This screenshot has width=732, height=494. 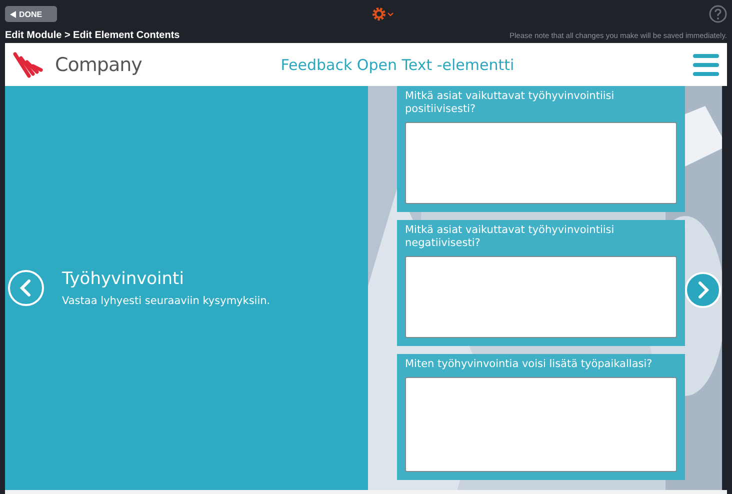 What do you see at coordinates (706, 65) in the screenshot?
I see `menu-icon` at bounding box center [706, 65].